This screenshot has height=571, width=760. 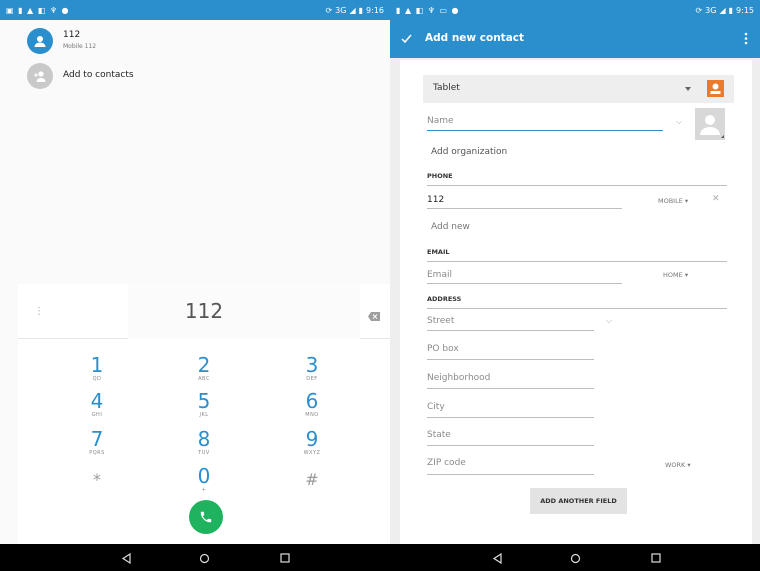 I want to click on home-icon, so click(x=204, y=558).